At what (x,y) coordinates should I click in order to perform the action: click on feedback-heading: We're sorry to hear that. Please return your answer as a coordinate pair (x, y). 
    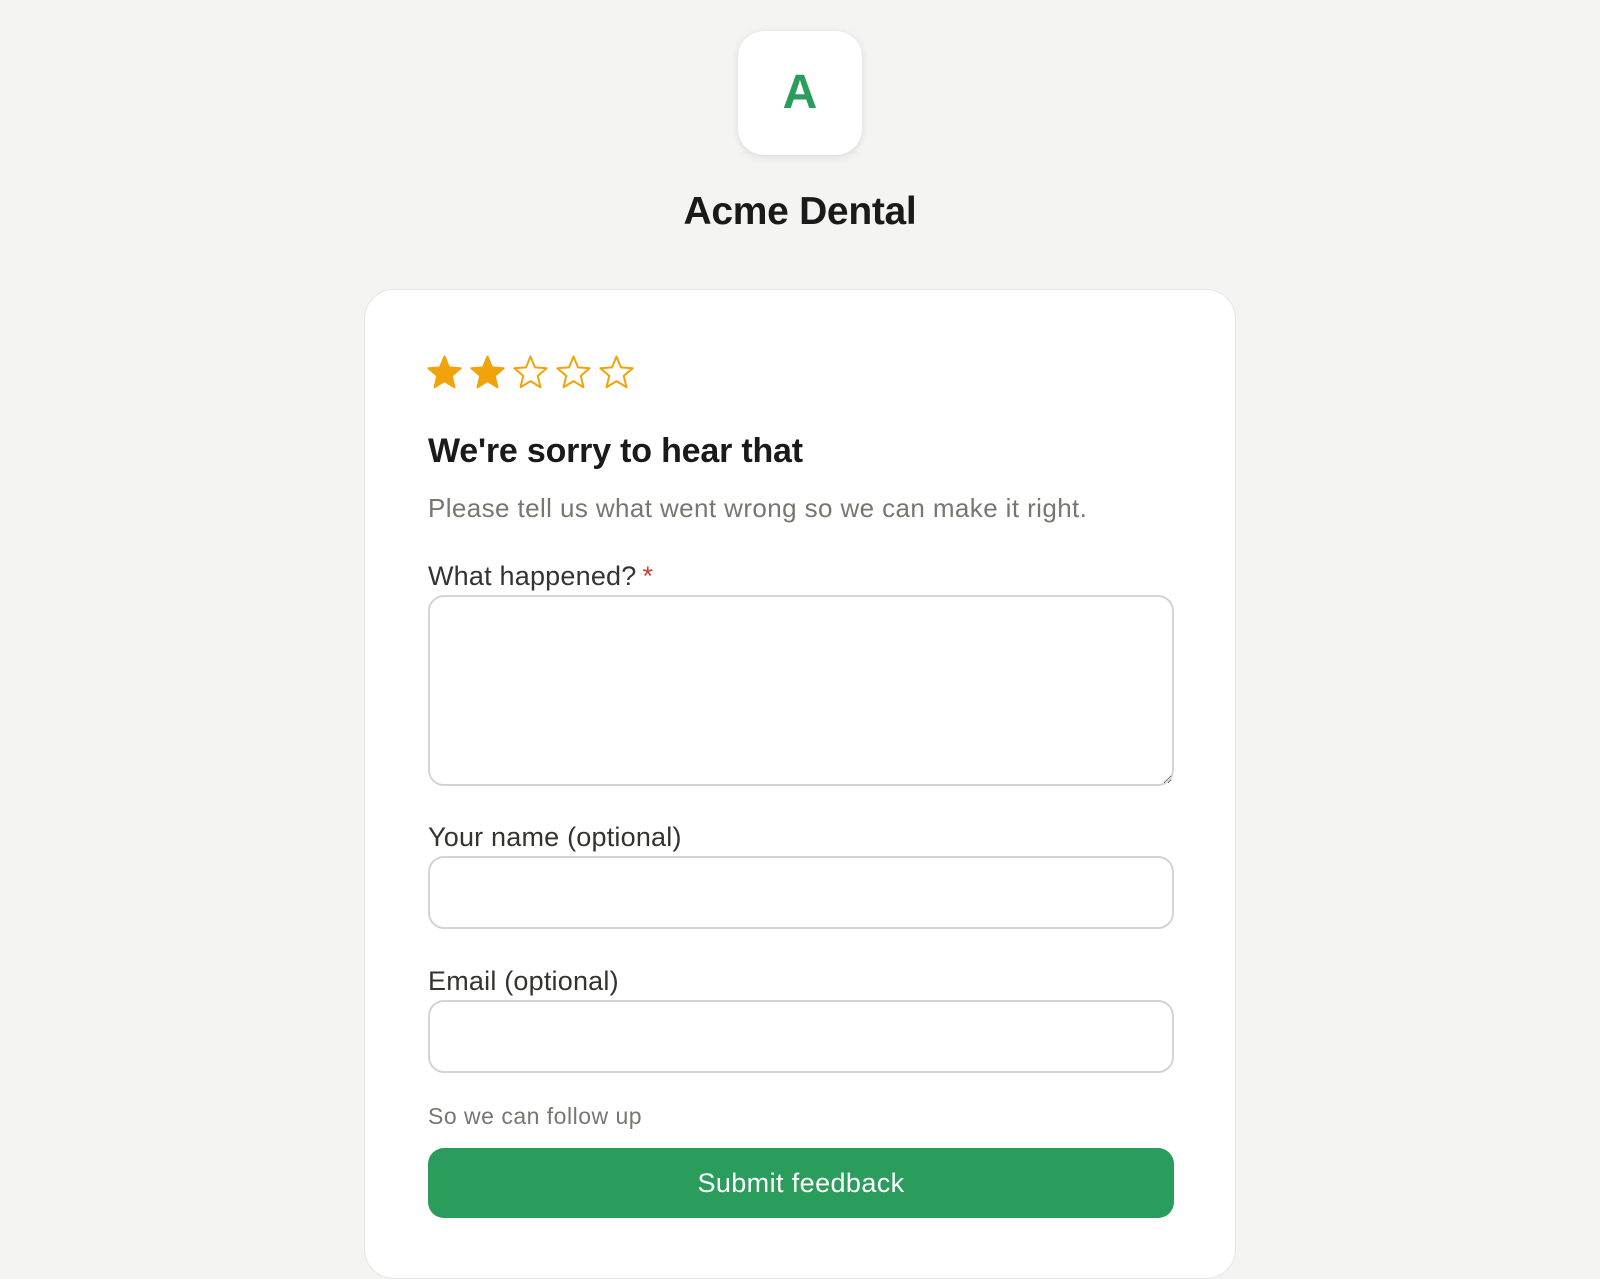
    Looking at the image, I should click on (615, 451).